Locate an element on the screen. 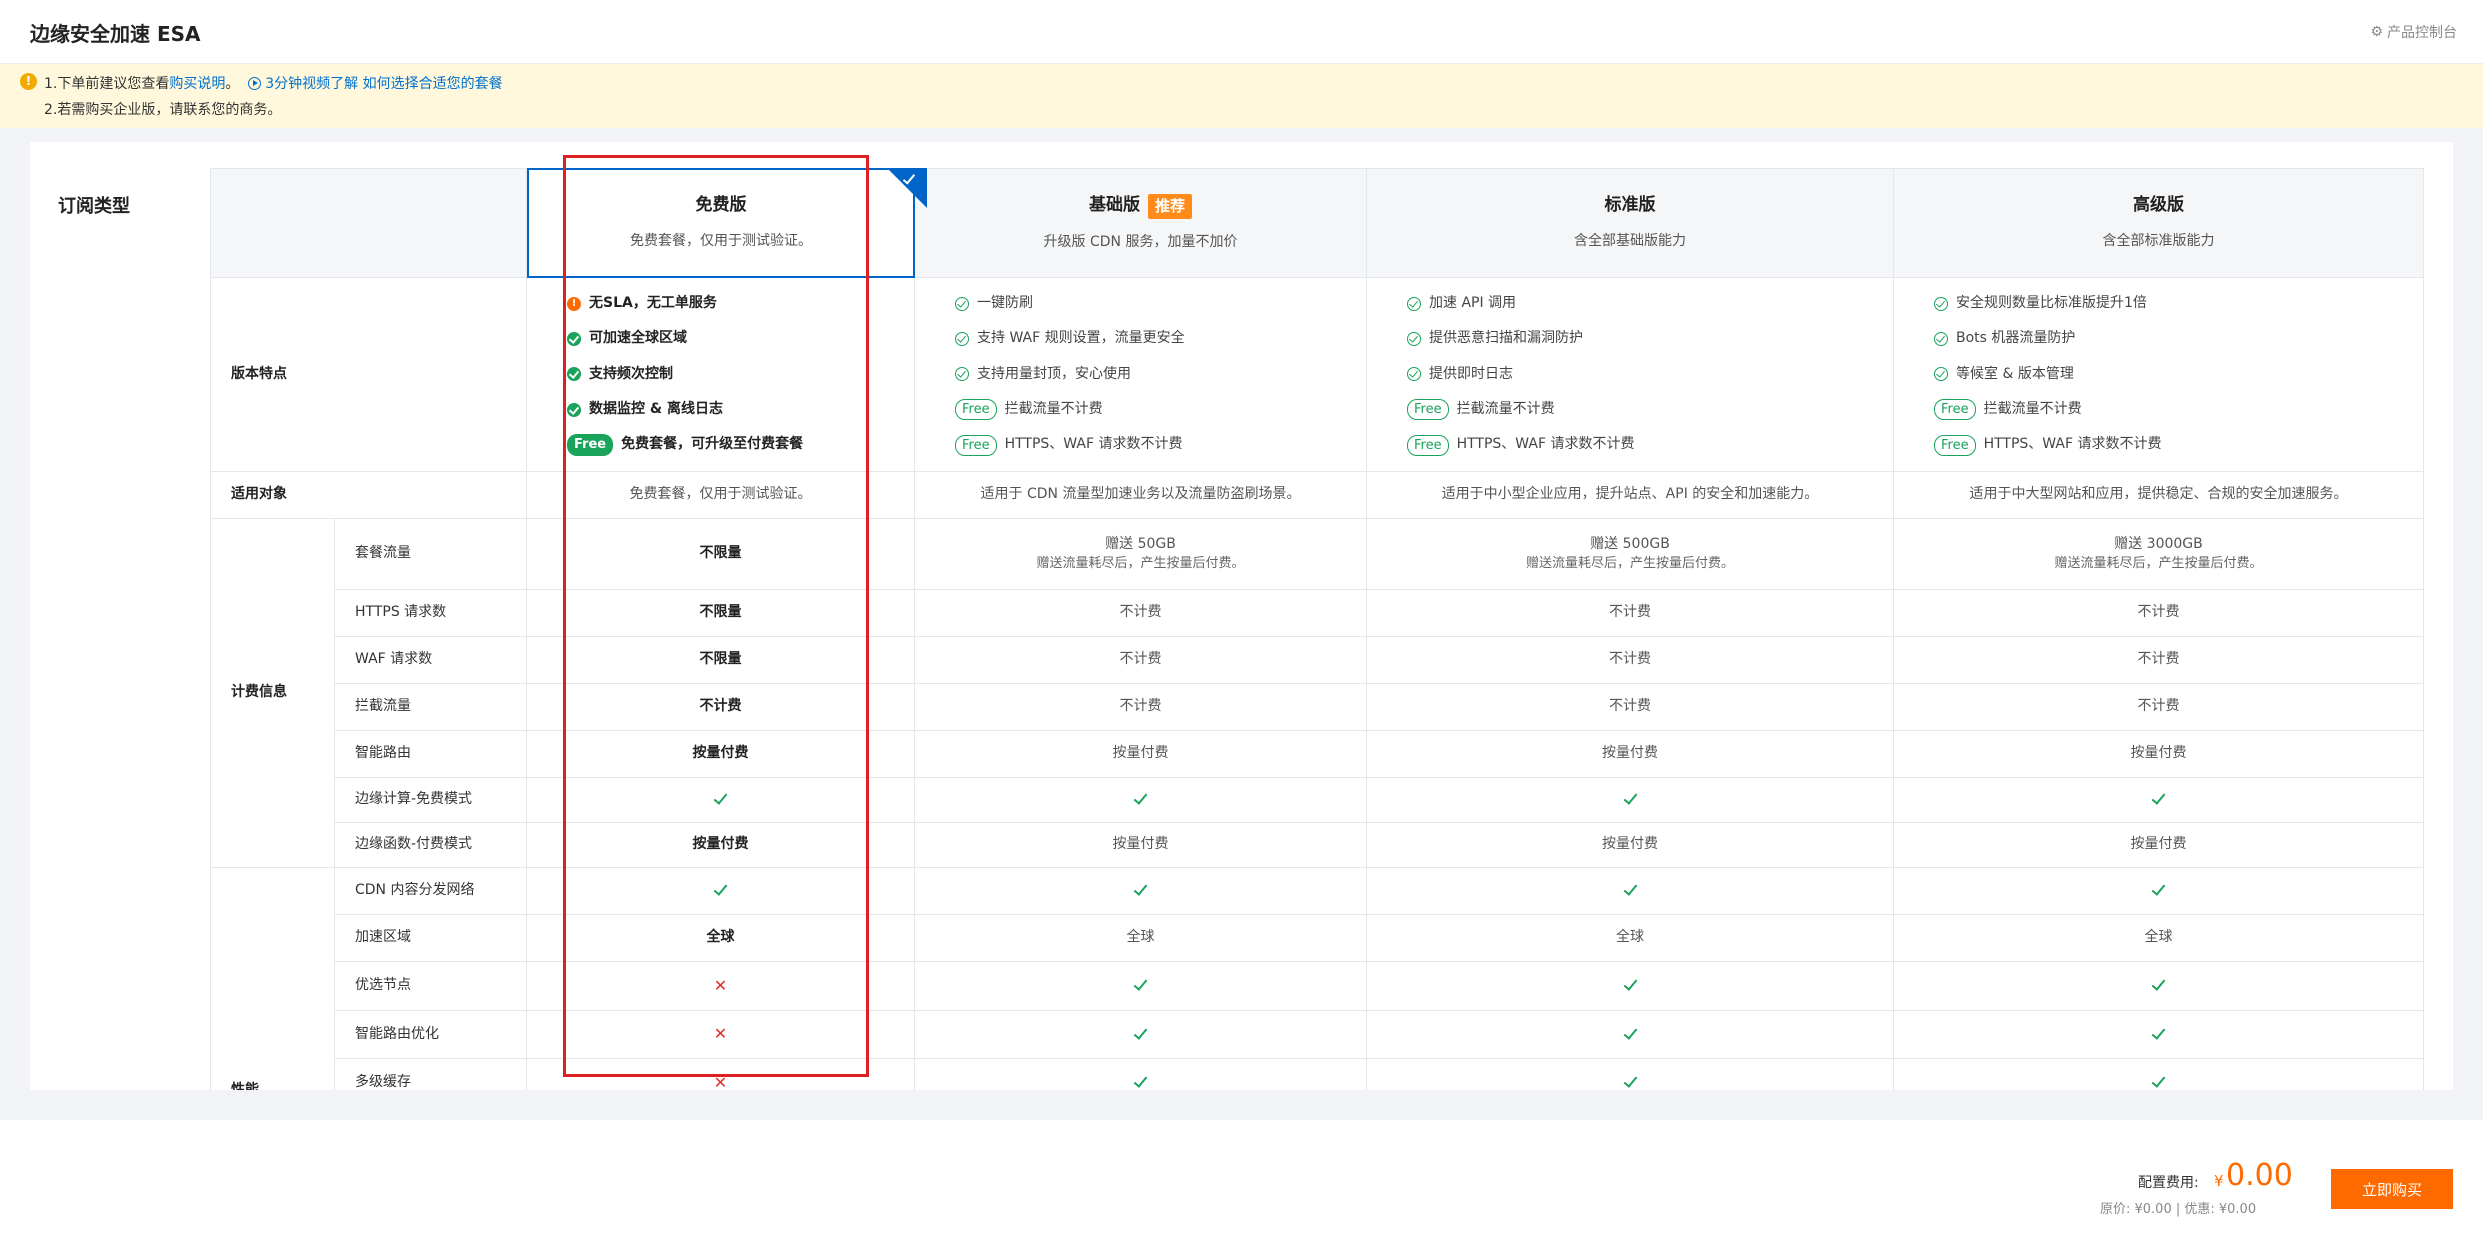 This screenshot has height=1251, width=2483. feature-text: 支持用量封顶，安心使用 is located at coordinates (1054, 373).